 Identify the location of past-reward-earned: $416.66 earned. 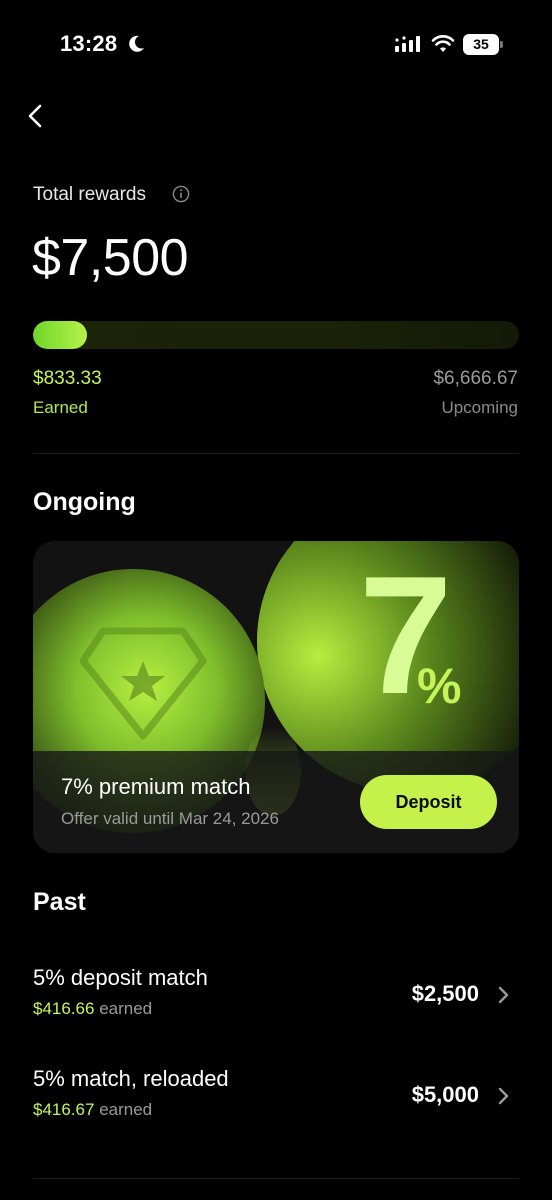
(92, 1009).